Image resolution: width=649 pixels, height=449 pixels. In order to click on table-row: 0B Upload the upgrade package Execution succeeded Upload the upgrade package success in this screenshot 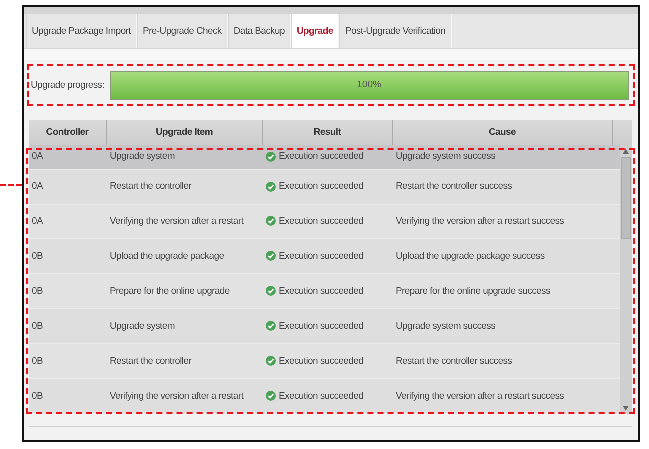, I will do `click(324, 256)`.